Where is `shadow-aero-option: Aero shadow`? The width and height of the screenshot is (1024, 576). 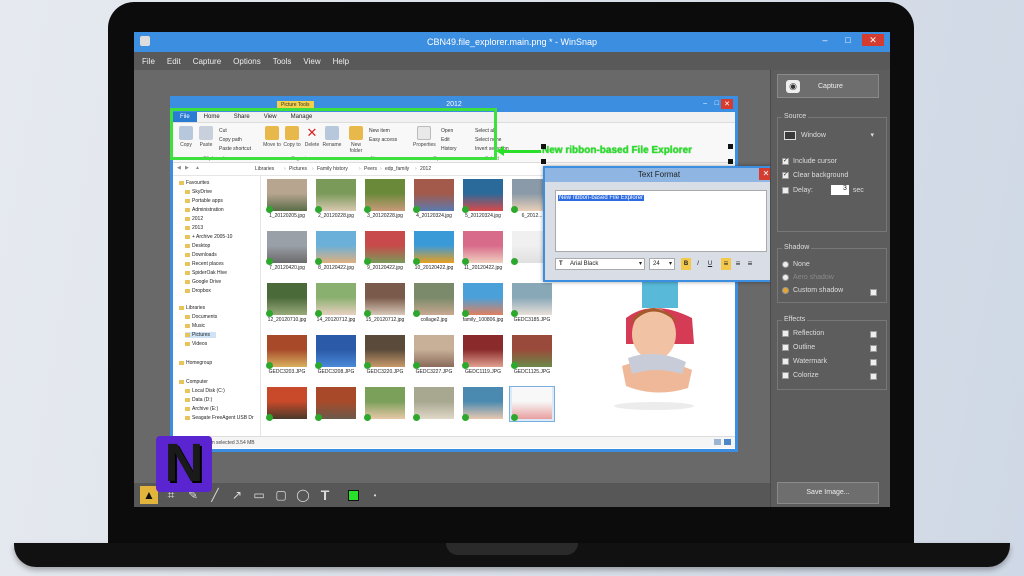 shadow-aero-option: Aero shadow is located at coordinates (808, 277).